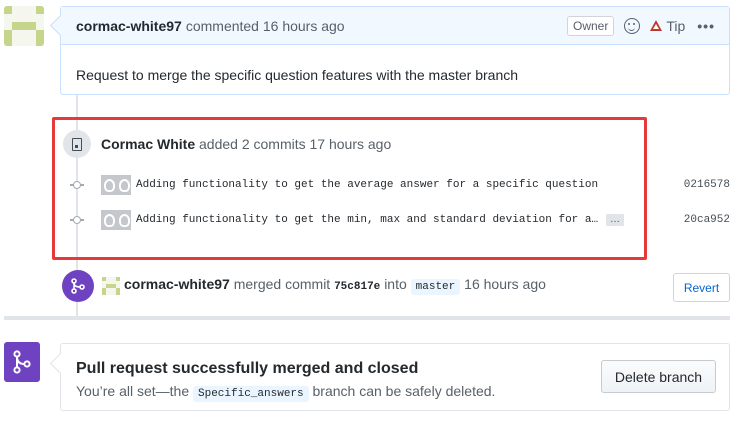  Describe the element at coordinates (656, 25) in the screenshot. I see `tip-icon` at that location.